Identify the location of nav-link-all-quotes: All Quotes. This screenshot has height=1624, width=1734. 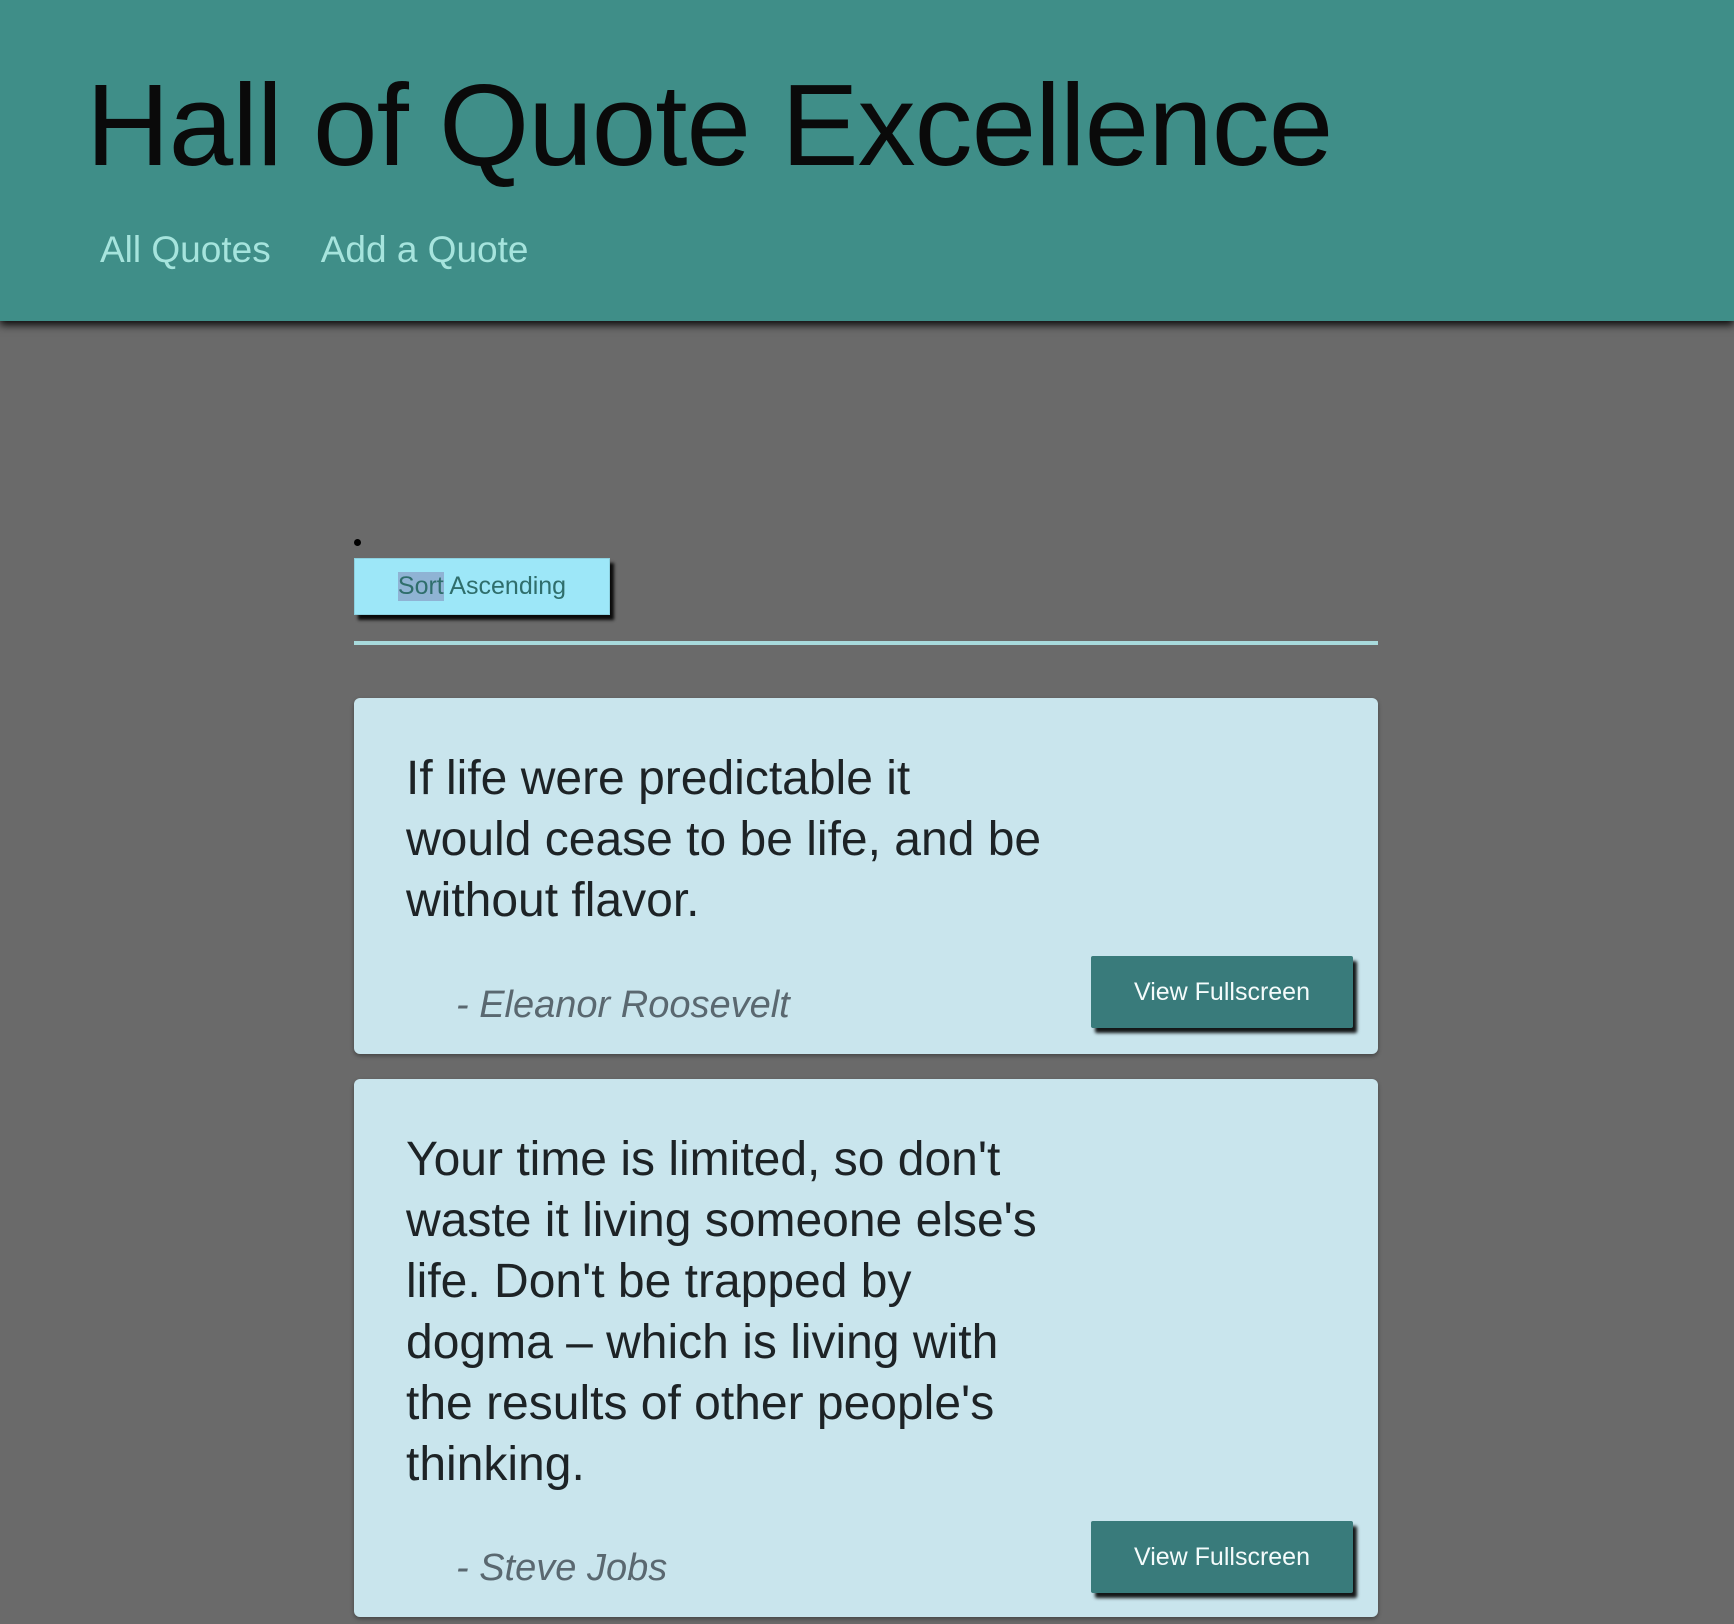
(185, 250).